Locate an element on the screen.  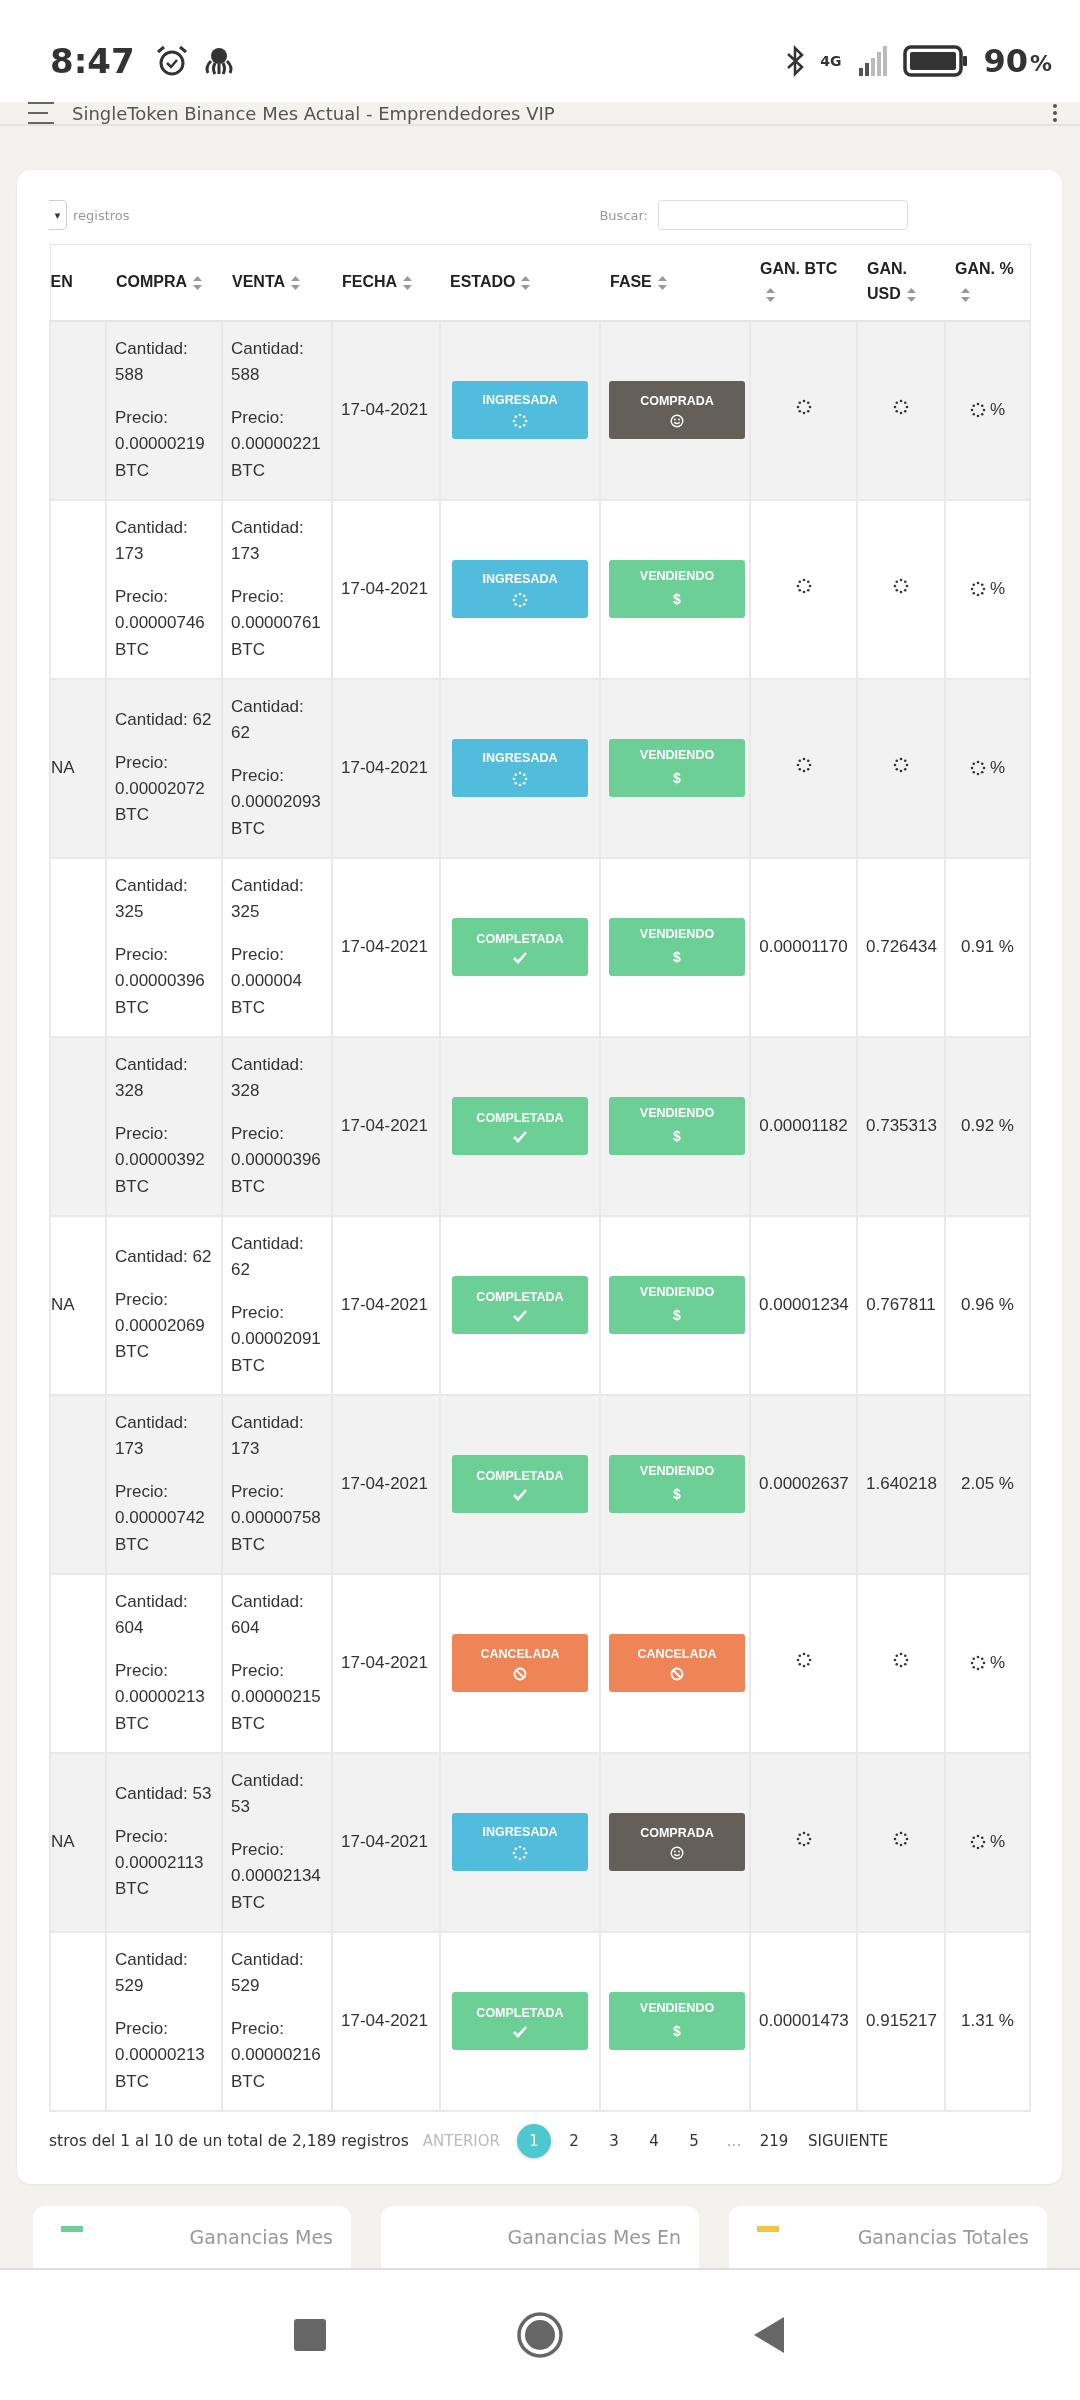
buy-price: Precio: 0.00000219 BTC is located at coordinates (160, 444).